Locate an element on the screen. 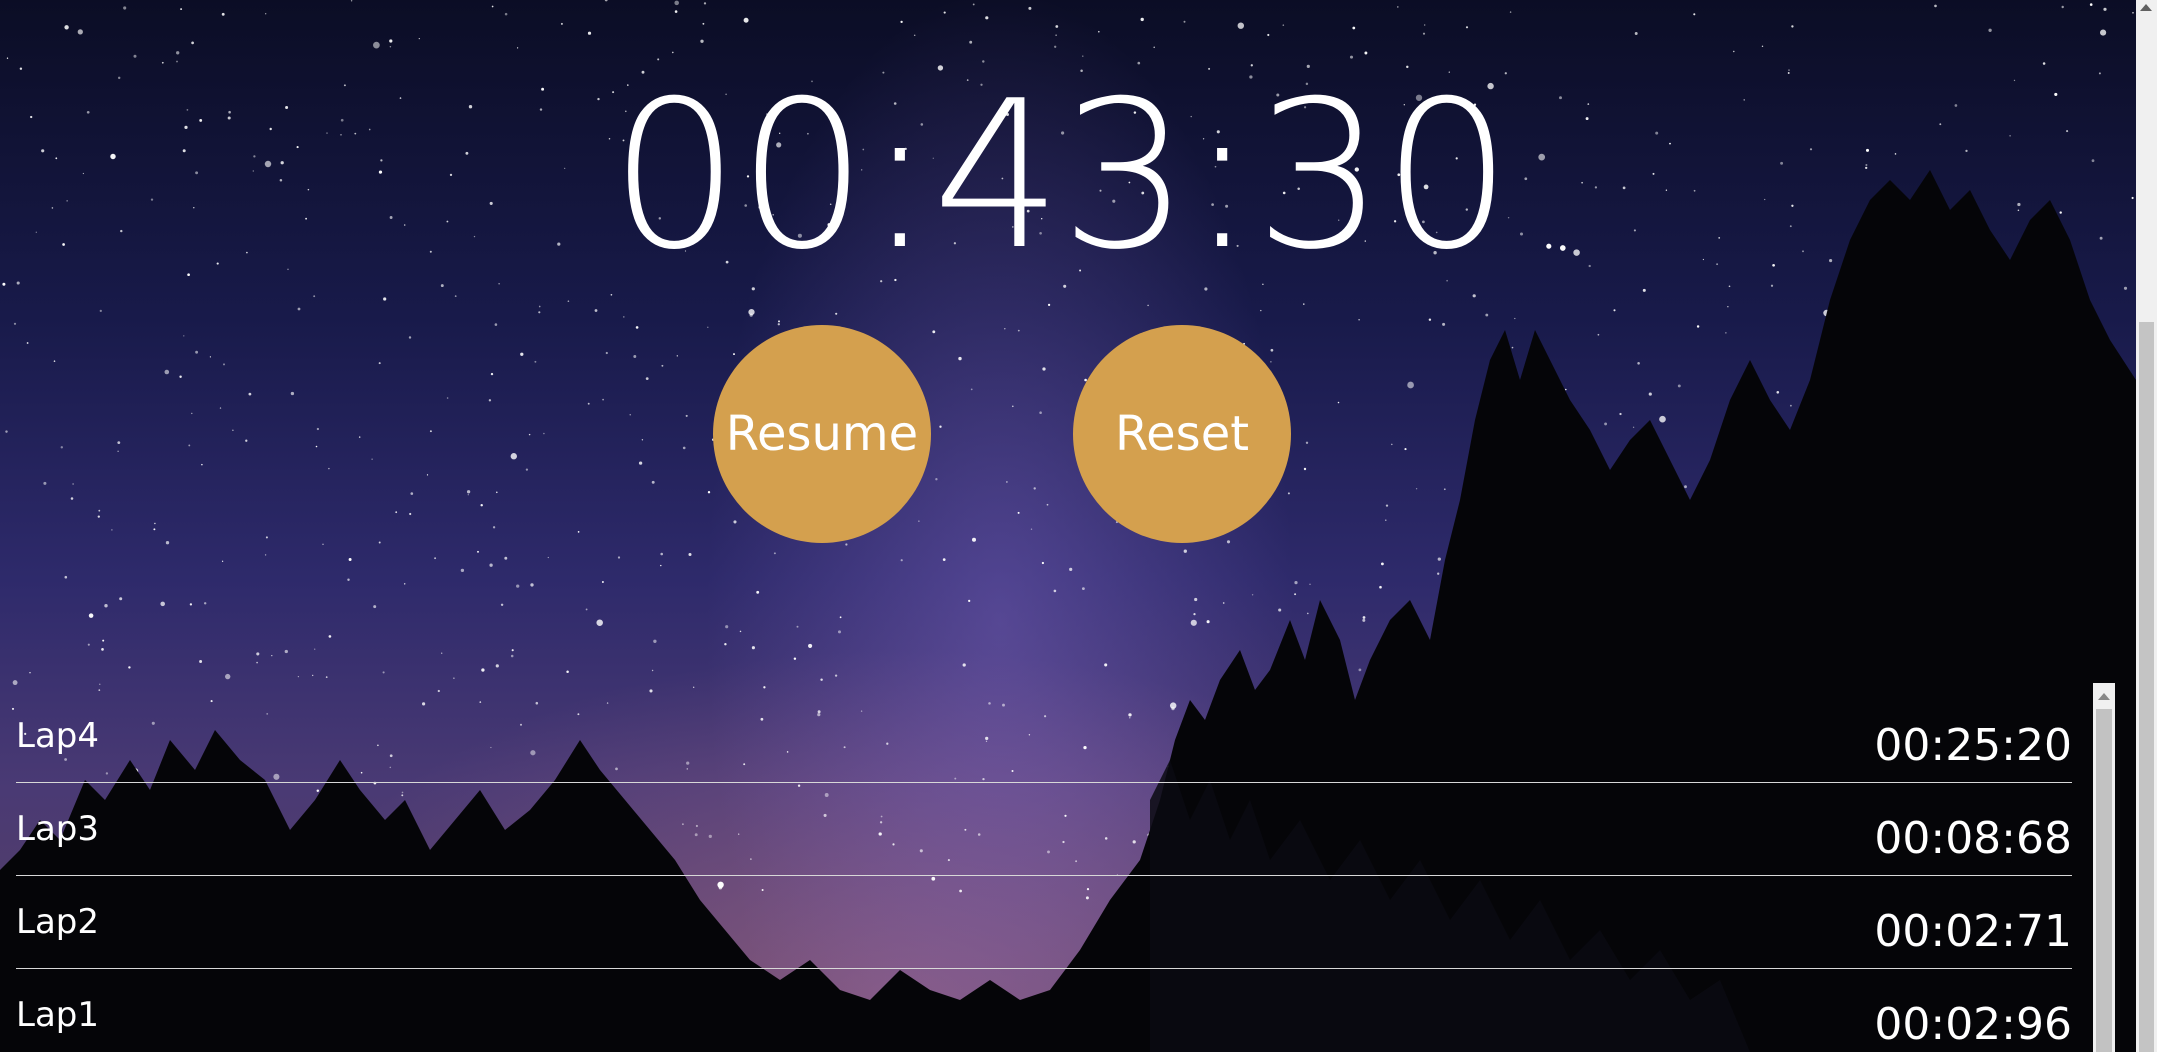 The height and width of the screenshot is (1052, 2157). lap-row: Lap2 00:02:71 is located at coordinates (1044, 922).